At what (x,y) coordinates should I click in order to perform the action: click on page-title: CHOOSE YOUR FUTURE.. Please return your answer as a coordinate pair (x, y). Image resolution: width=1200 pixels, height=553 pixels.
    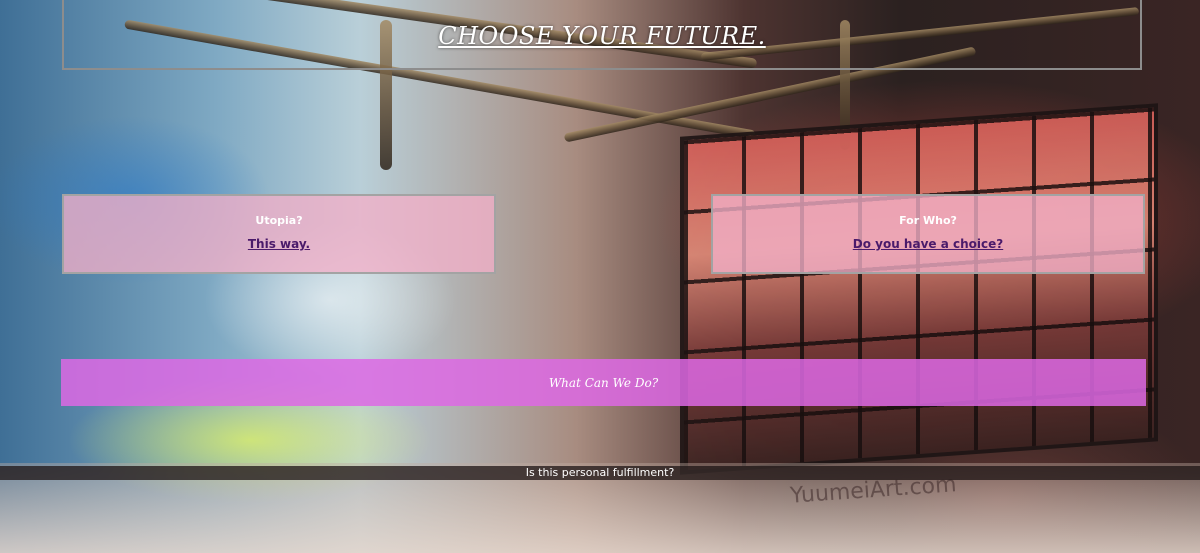
    Looking at the image, I should click on (602, 36).